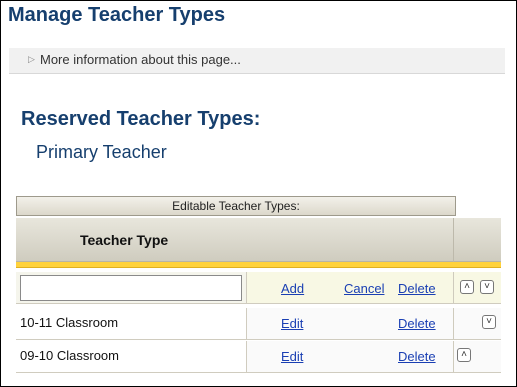 The width and height of the screenshot is (517, 387). Describe the element at coordinates (117, 15) in the screenshot. I see `page-title: Manage Teacher Types` at that location.